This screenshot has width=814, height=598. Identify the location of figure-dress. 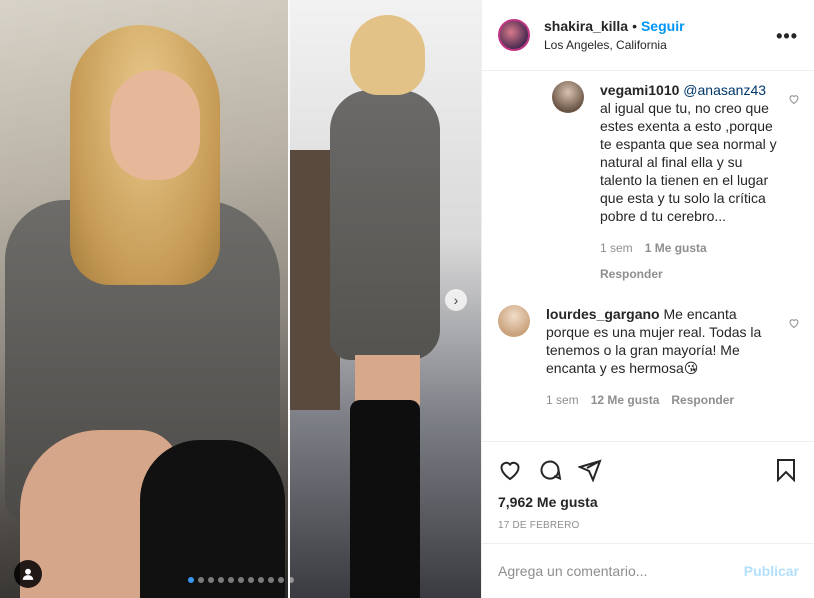
(385, 225).